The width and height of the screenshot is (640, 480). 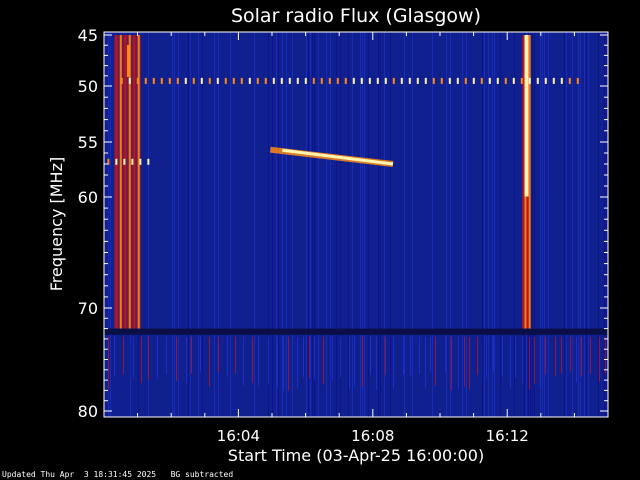 What do you see at coordinates (526, 116) in the screenshot?
I see `burst-core` at bounding box center [526, 116].